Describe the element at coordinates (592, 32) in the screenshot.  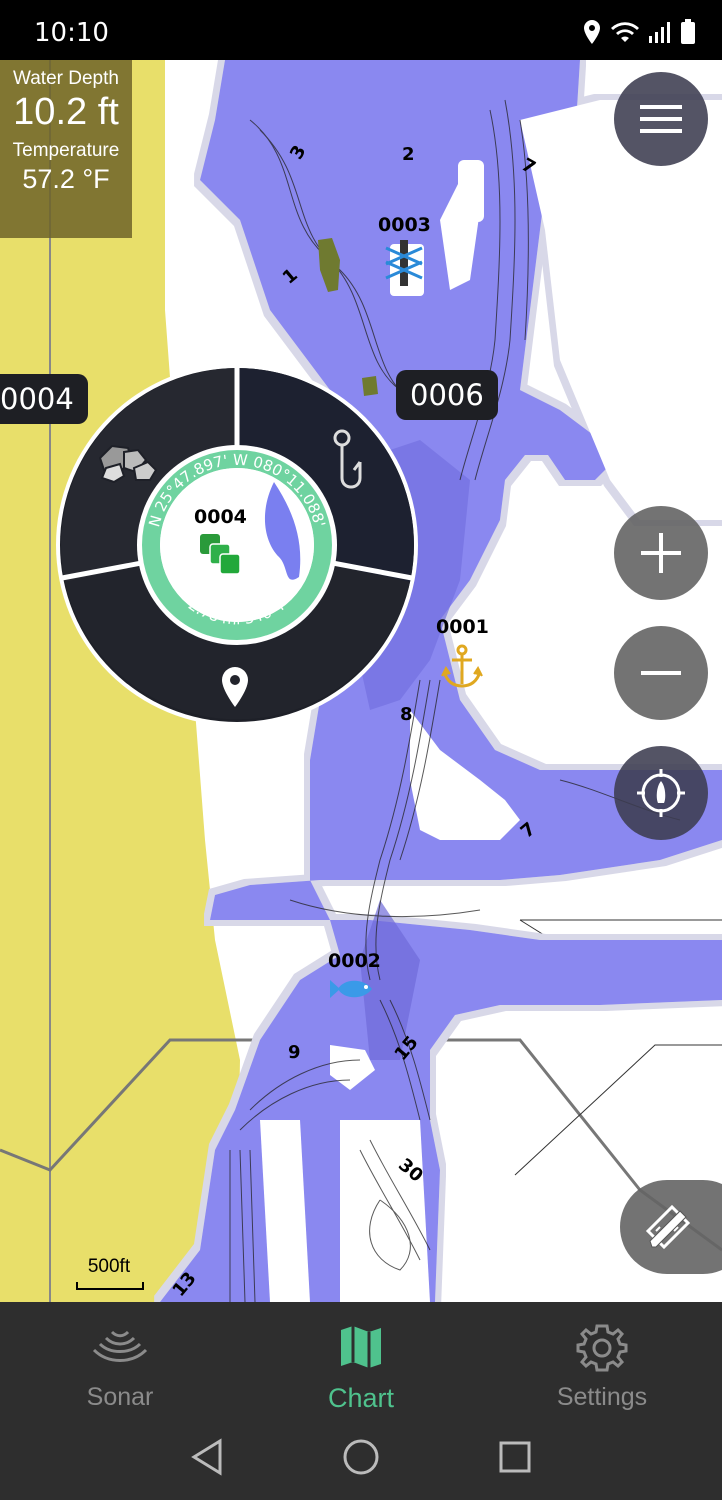
I see `location-icon` at that location.